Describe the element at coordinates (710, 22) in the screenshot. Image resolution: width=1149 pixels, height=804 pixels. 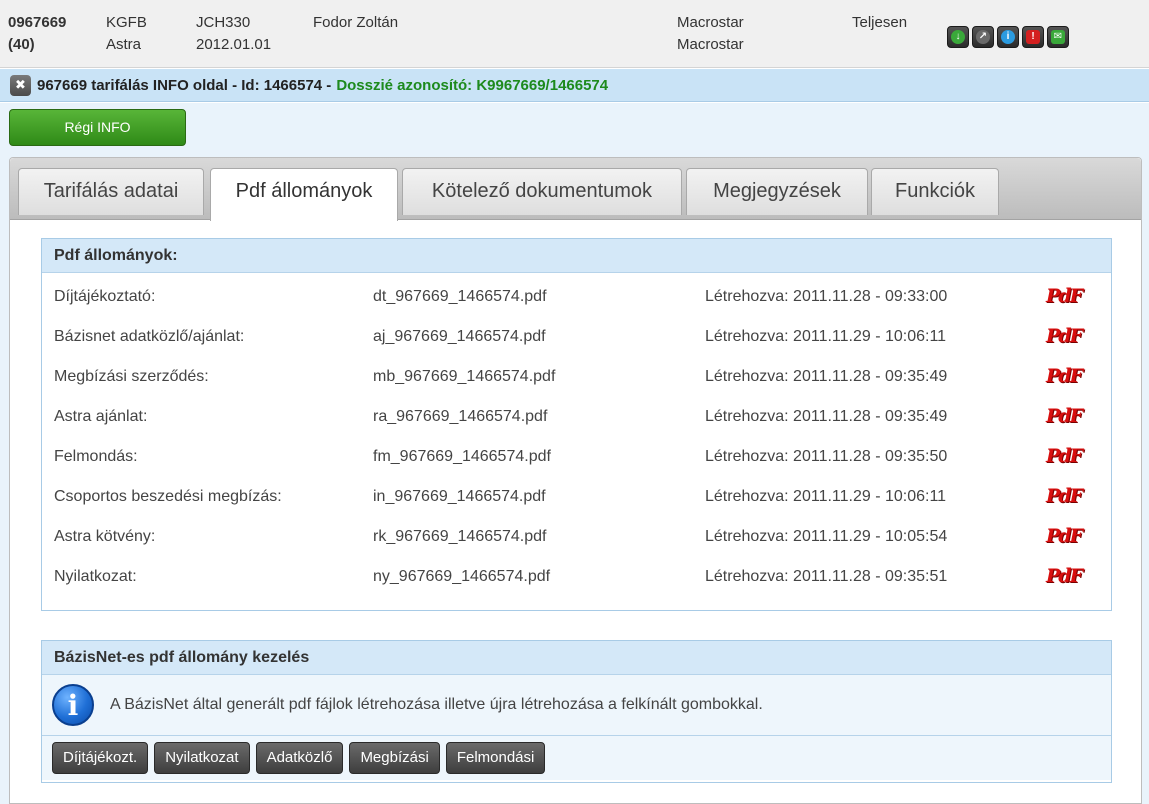
I see `partner-primary: Macrostar` at that location.